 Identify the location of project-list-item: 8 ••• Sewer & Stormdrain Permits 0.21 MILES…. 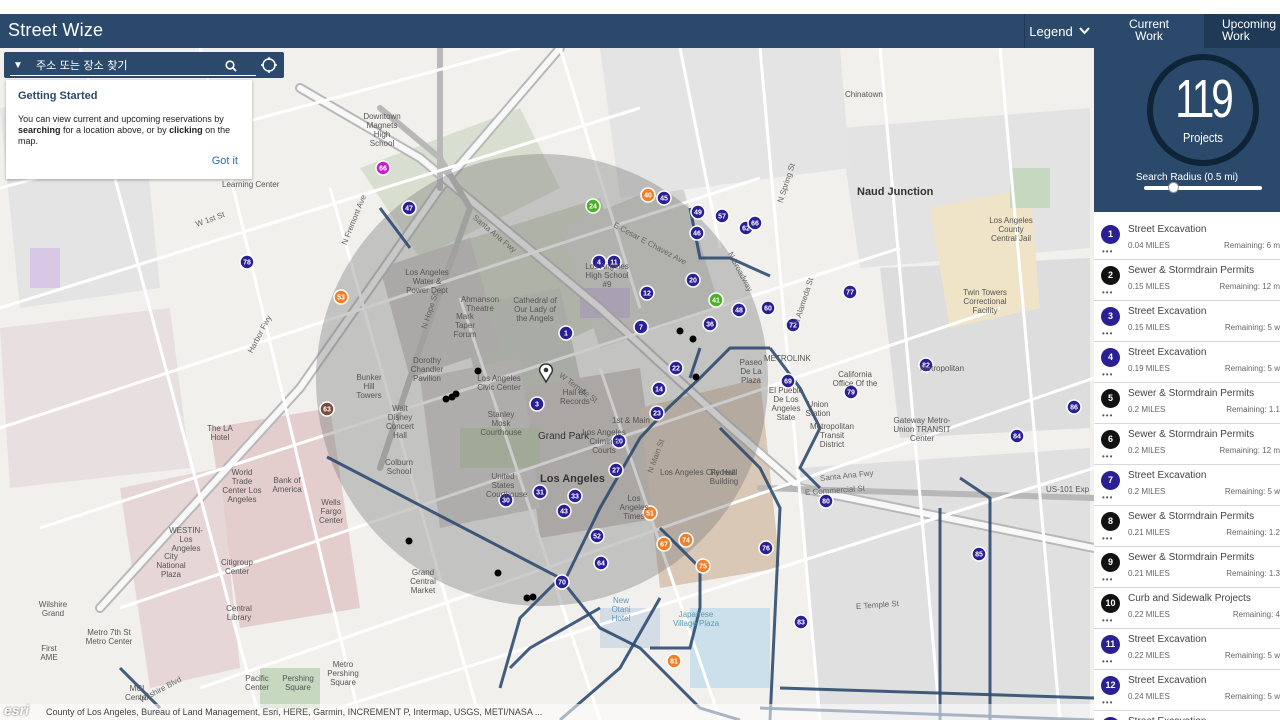
(1187, 526).